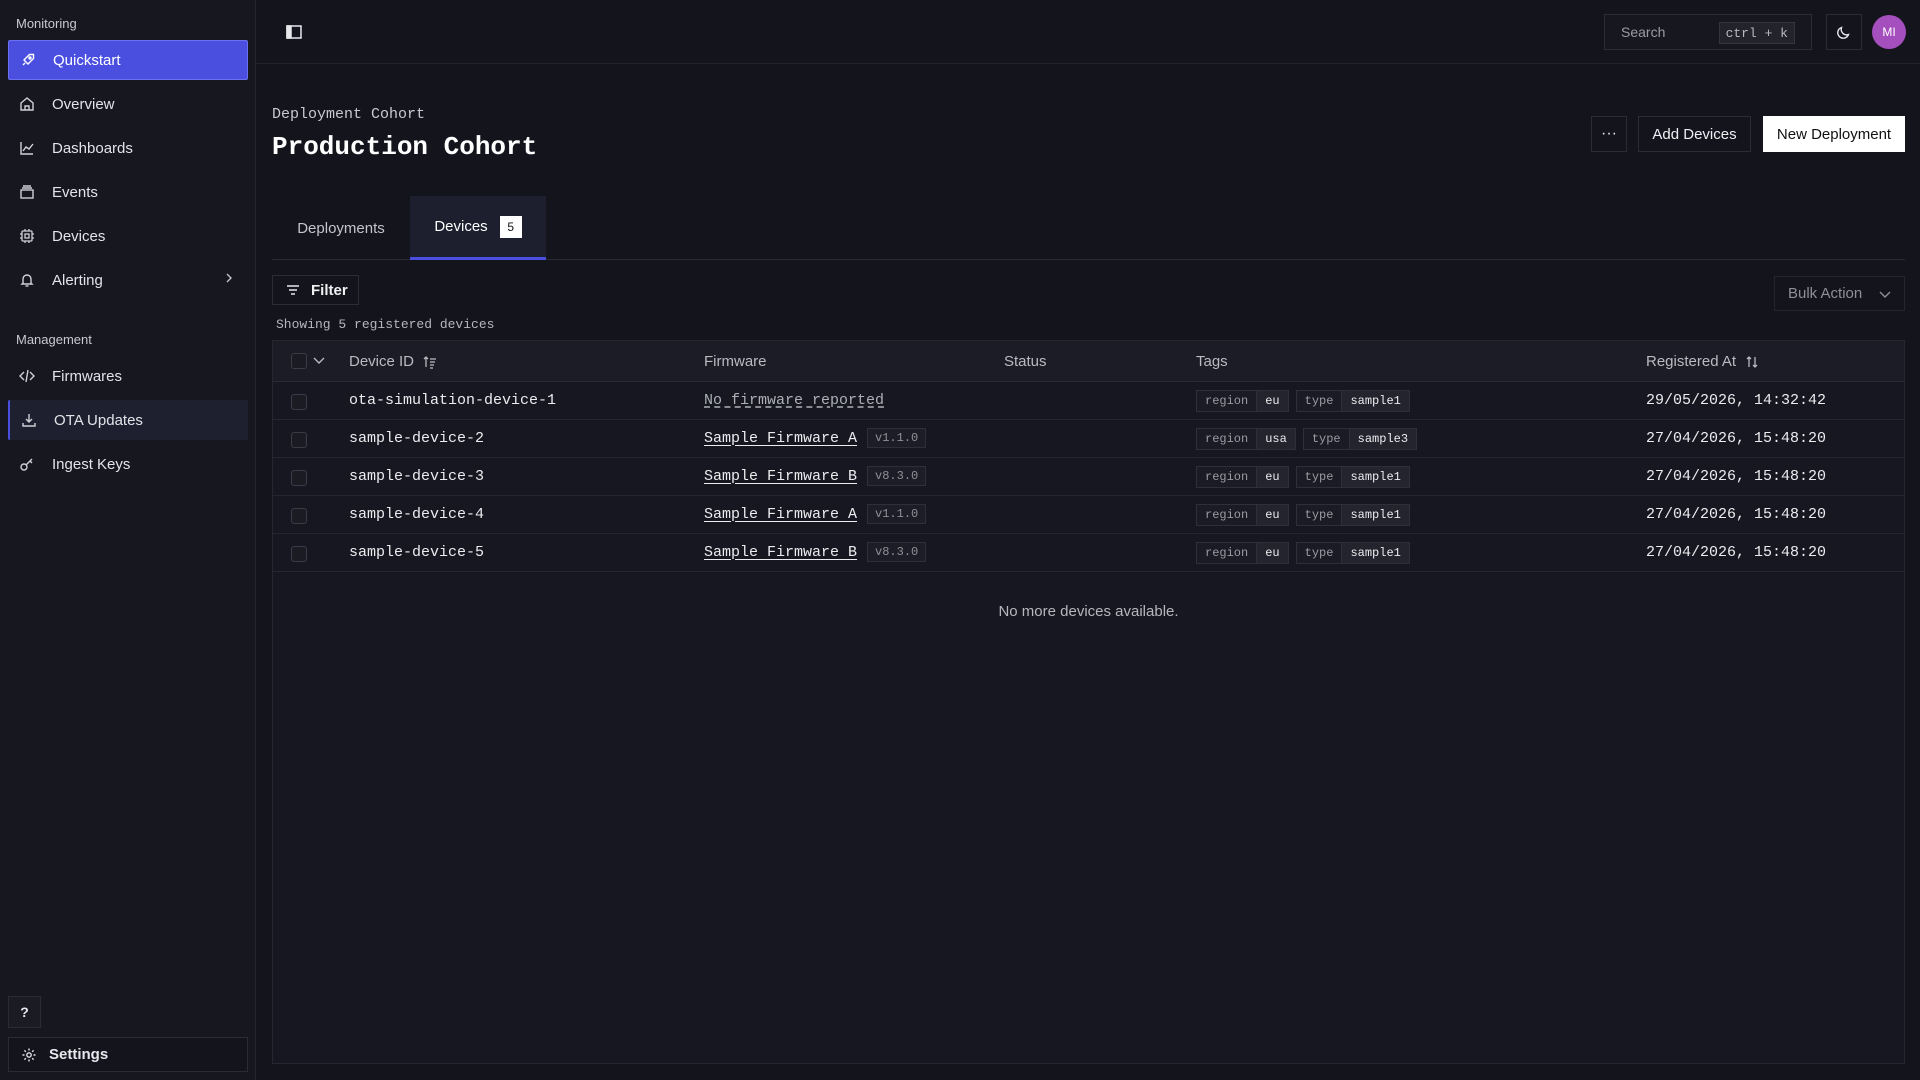 The height and width of the screenshot is (1080, 1920). Describe the element at coordinates (416, 514) in the screenshot. I see `device-id: sample-device-4` at that location.